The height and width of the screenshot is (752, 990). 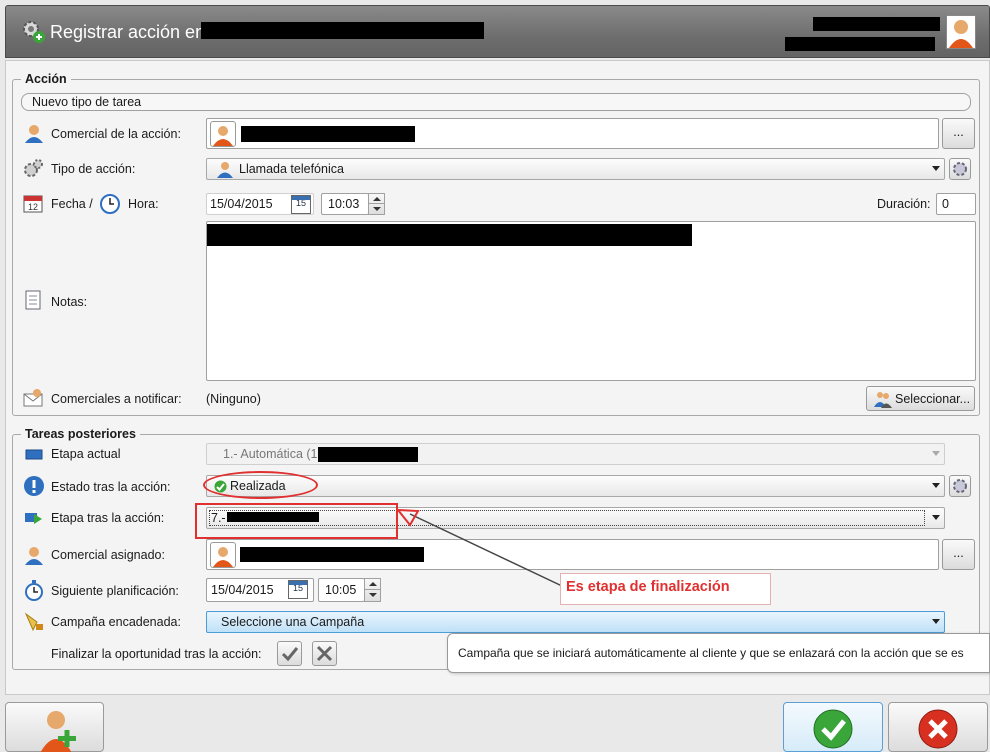 I want to click on siguiente-hora-value: 10:05, so click(x=341, y=590).